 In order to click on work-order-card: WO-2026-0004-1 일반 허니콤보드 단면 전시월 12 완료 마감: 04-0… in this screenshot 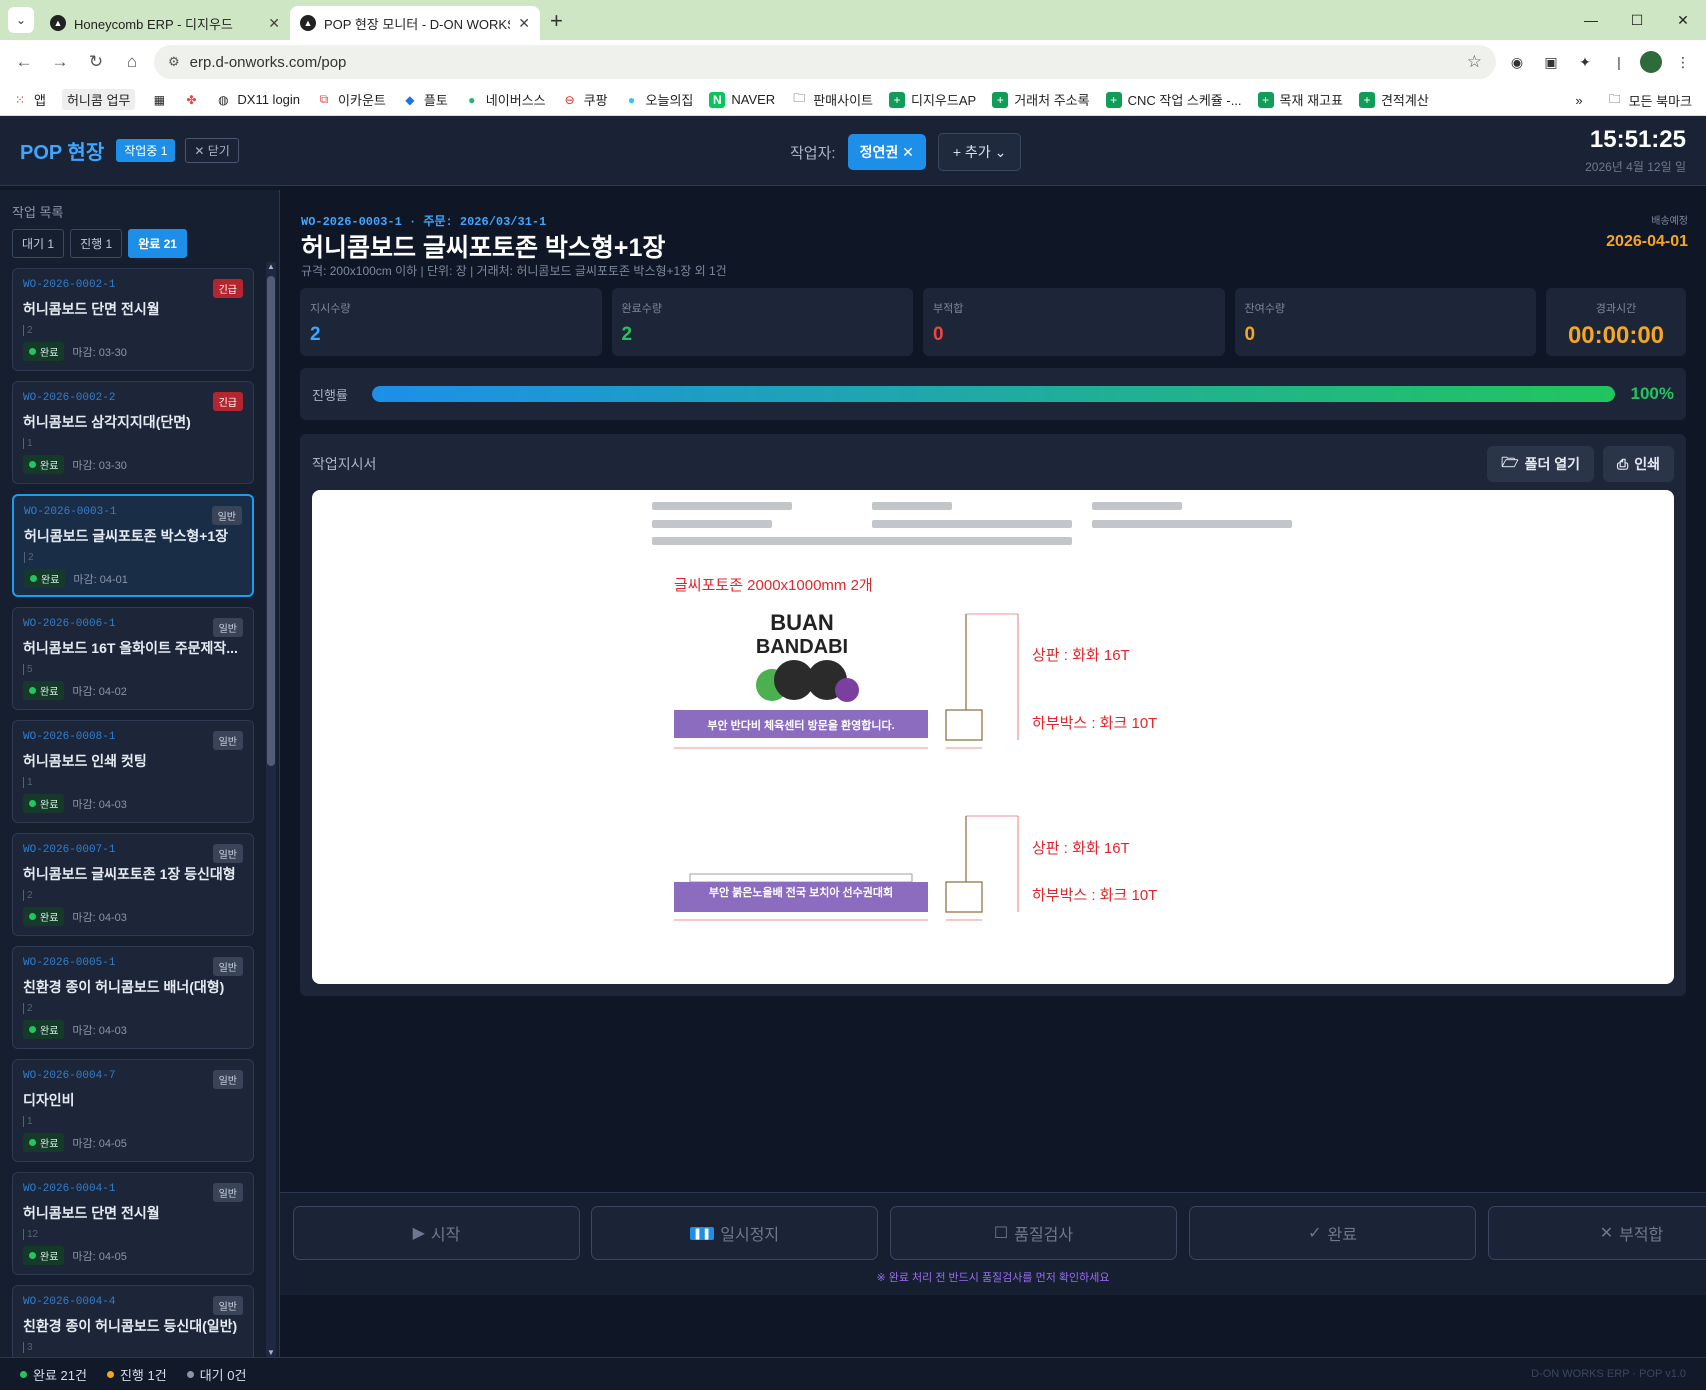, I will do `click(133, 1223)`.